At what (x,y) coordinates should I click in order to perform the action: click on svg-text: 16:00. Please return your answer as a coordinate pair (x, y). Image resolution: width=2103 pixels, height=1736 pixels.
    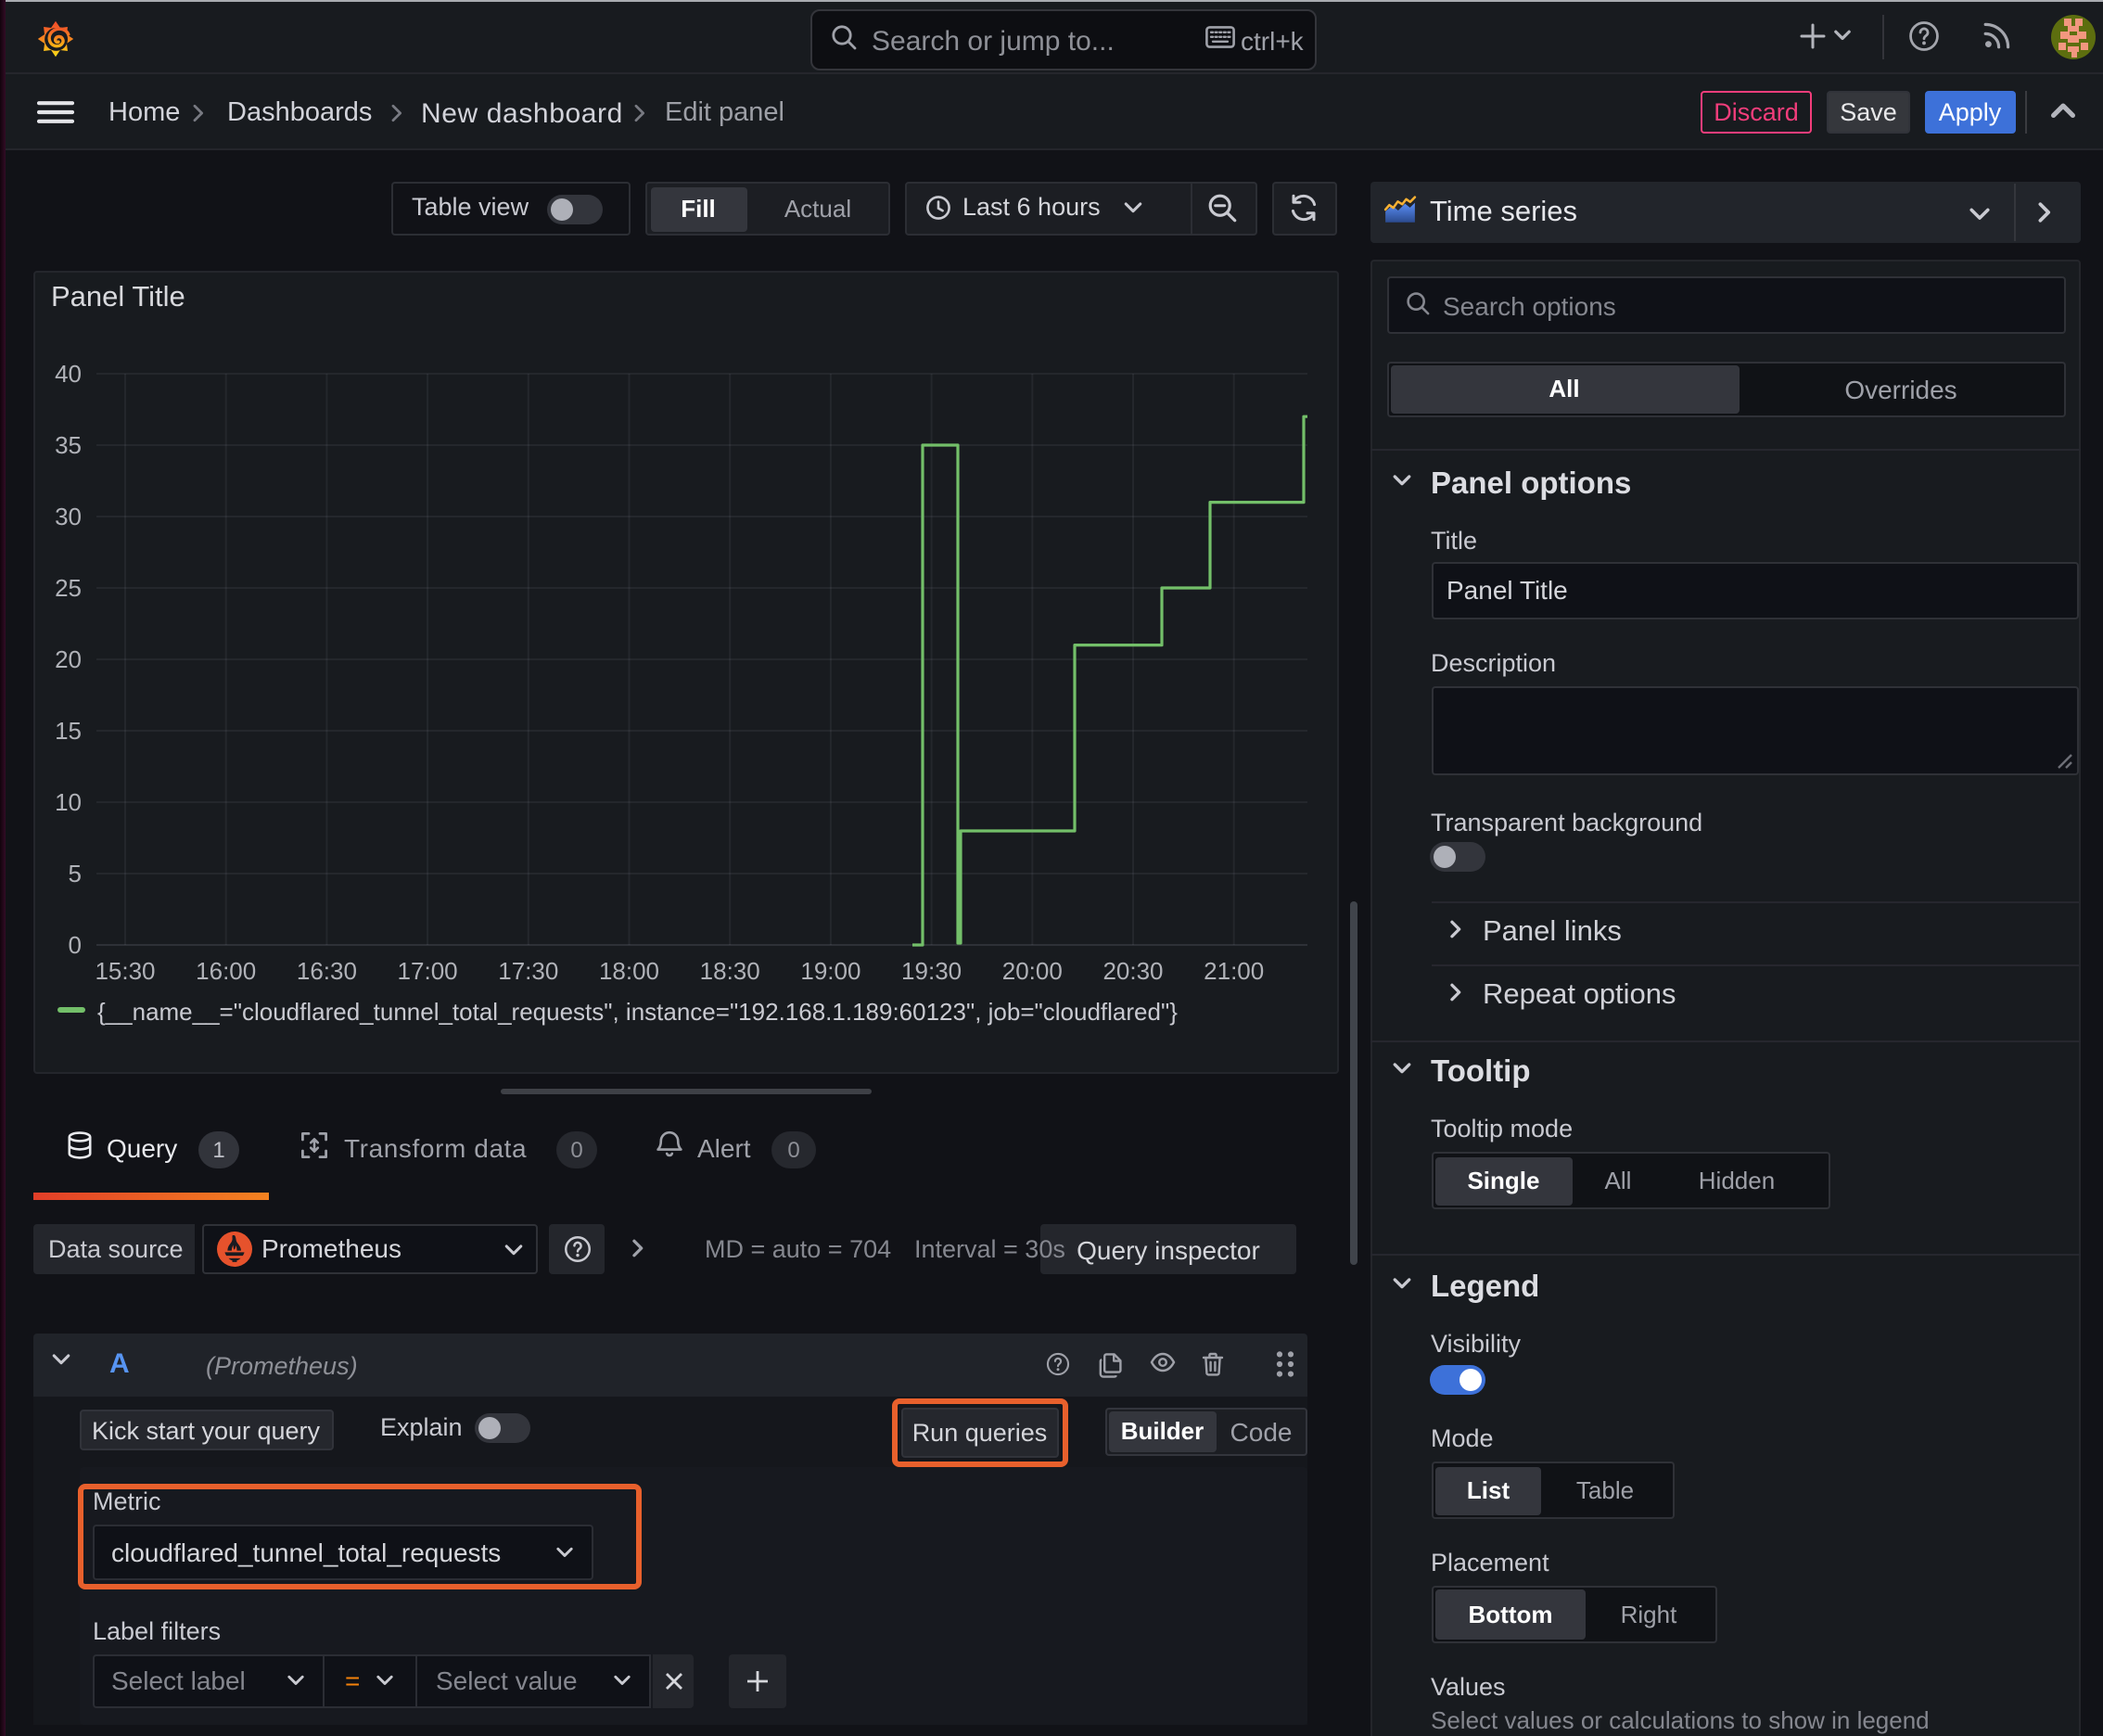
    Looking at the image, I should click on (226, 971).